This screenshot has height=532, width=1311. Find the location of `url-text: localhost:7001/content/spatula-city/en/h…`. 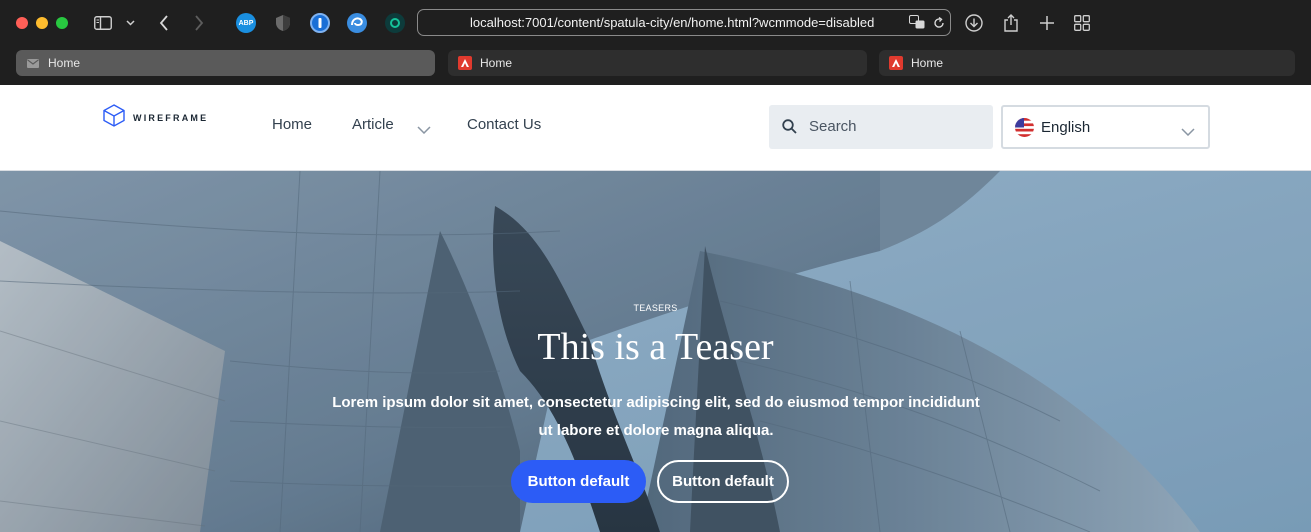

url-text: localhost:7001/content/spatula-city/en/h… is located at coordinates (672, 22).